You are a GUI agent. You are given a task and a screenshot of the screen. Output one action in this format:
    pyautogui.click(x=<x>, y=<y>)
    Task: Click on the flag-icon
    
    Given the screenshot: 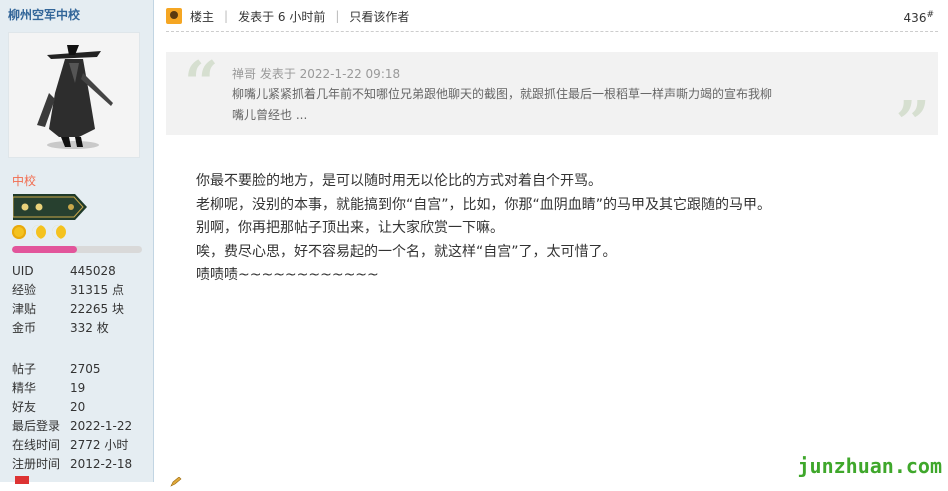 What is the action you would take?
    pyautogui.click(x=22, y=480)
    